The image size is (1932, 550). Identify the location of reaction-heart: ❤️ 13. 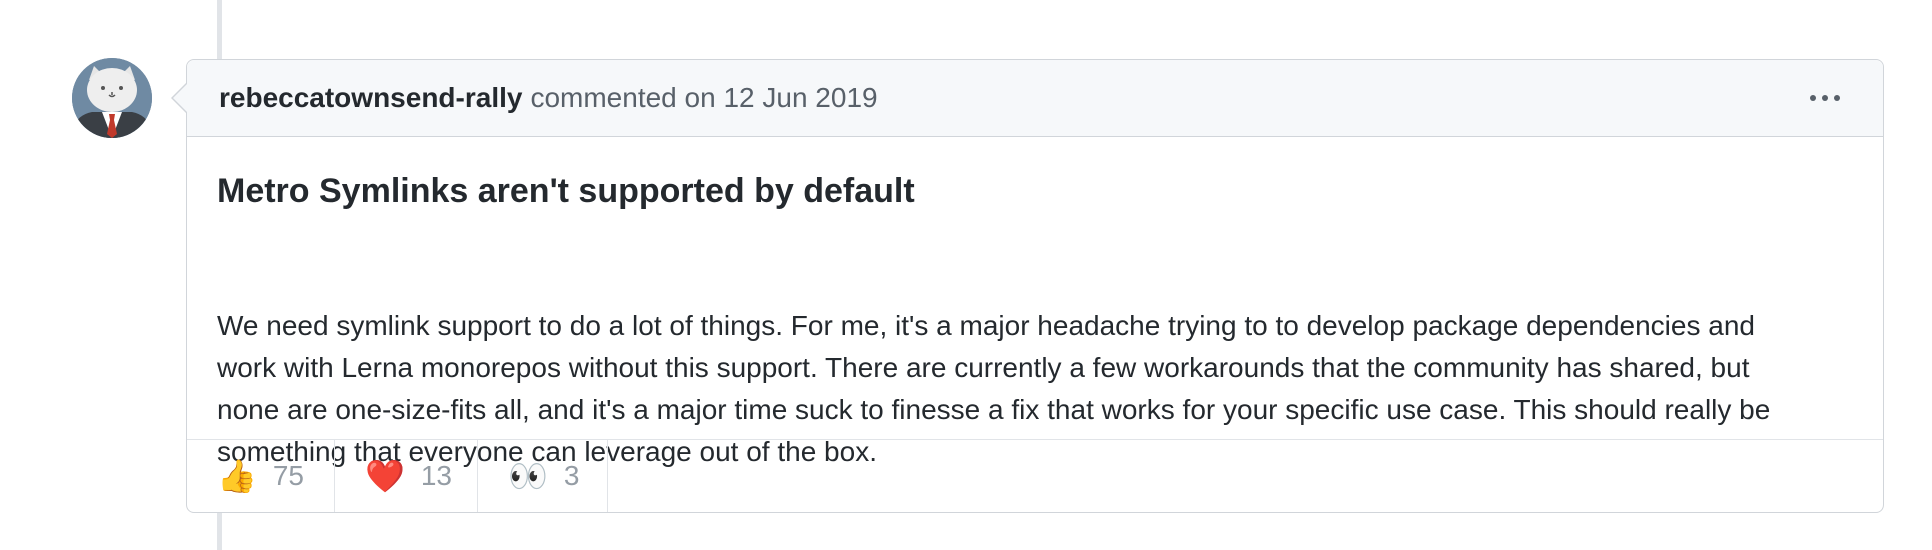
(406, 476).